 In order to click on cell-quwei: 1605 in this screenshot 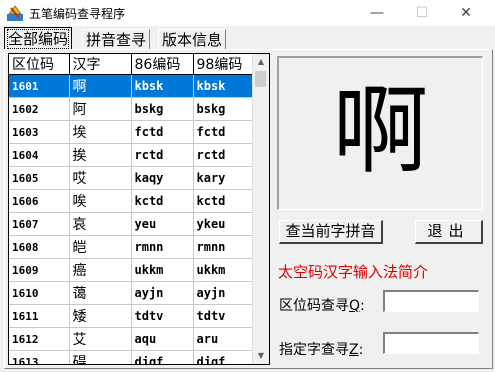, I will do `click(39, 178)`.